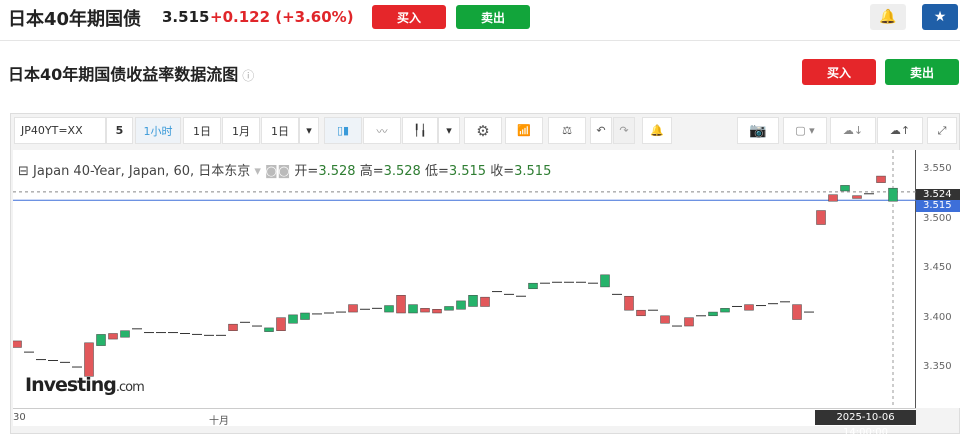  What do you see at coordinates (502, 171) in the screenshot?
I see `close-label: 收=` at bounding box center [502, 171].